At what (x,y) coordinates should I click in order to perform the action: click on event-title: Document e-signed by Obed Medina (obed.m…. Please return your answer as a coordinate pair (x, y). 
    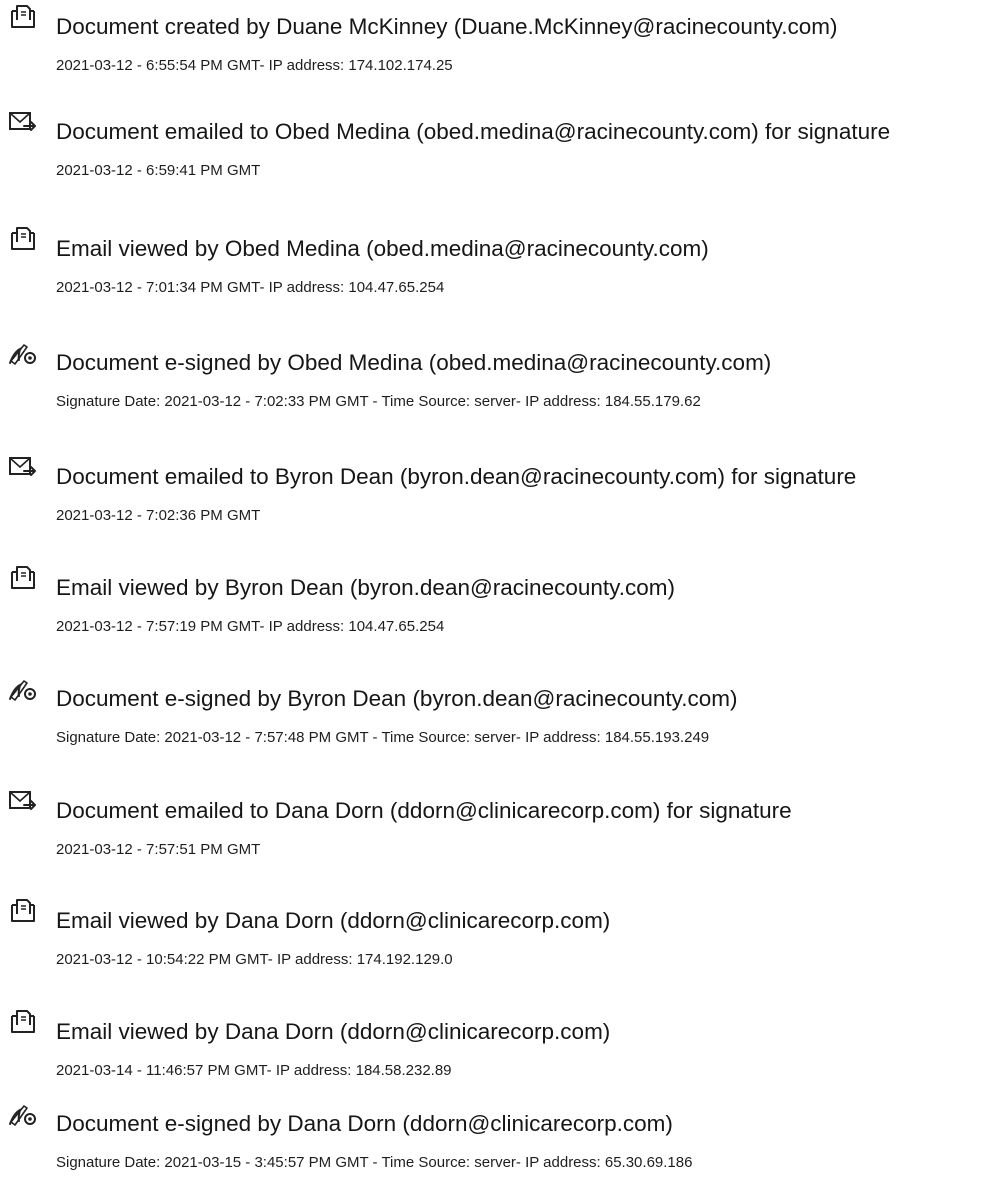
    Looking at the image, I should click on (414, 362).